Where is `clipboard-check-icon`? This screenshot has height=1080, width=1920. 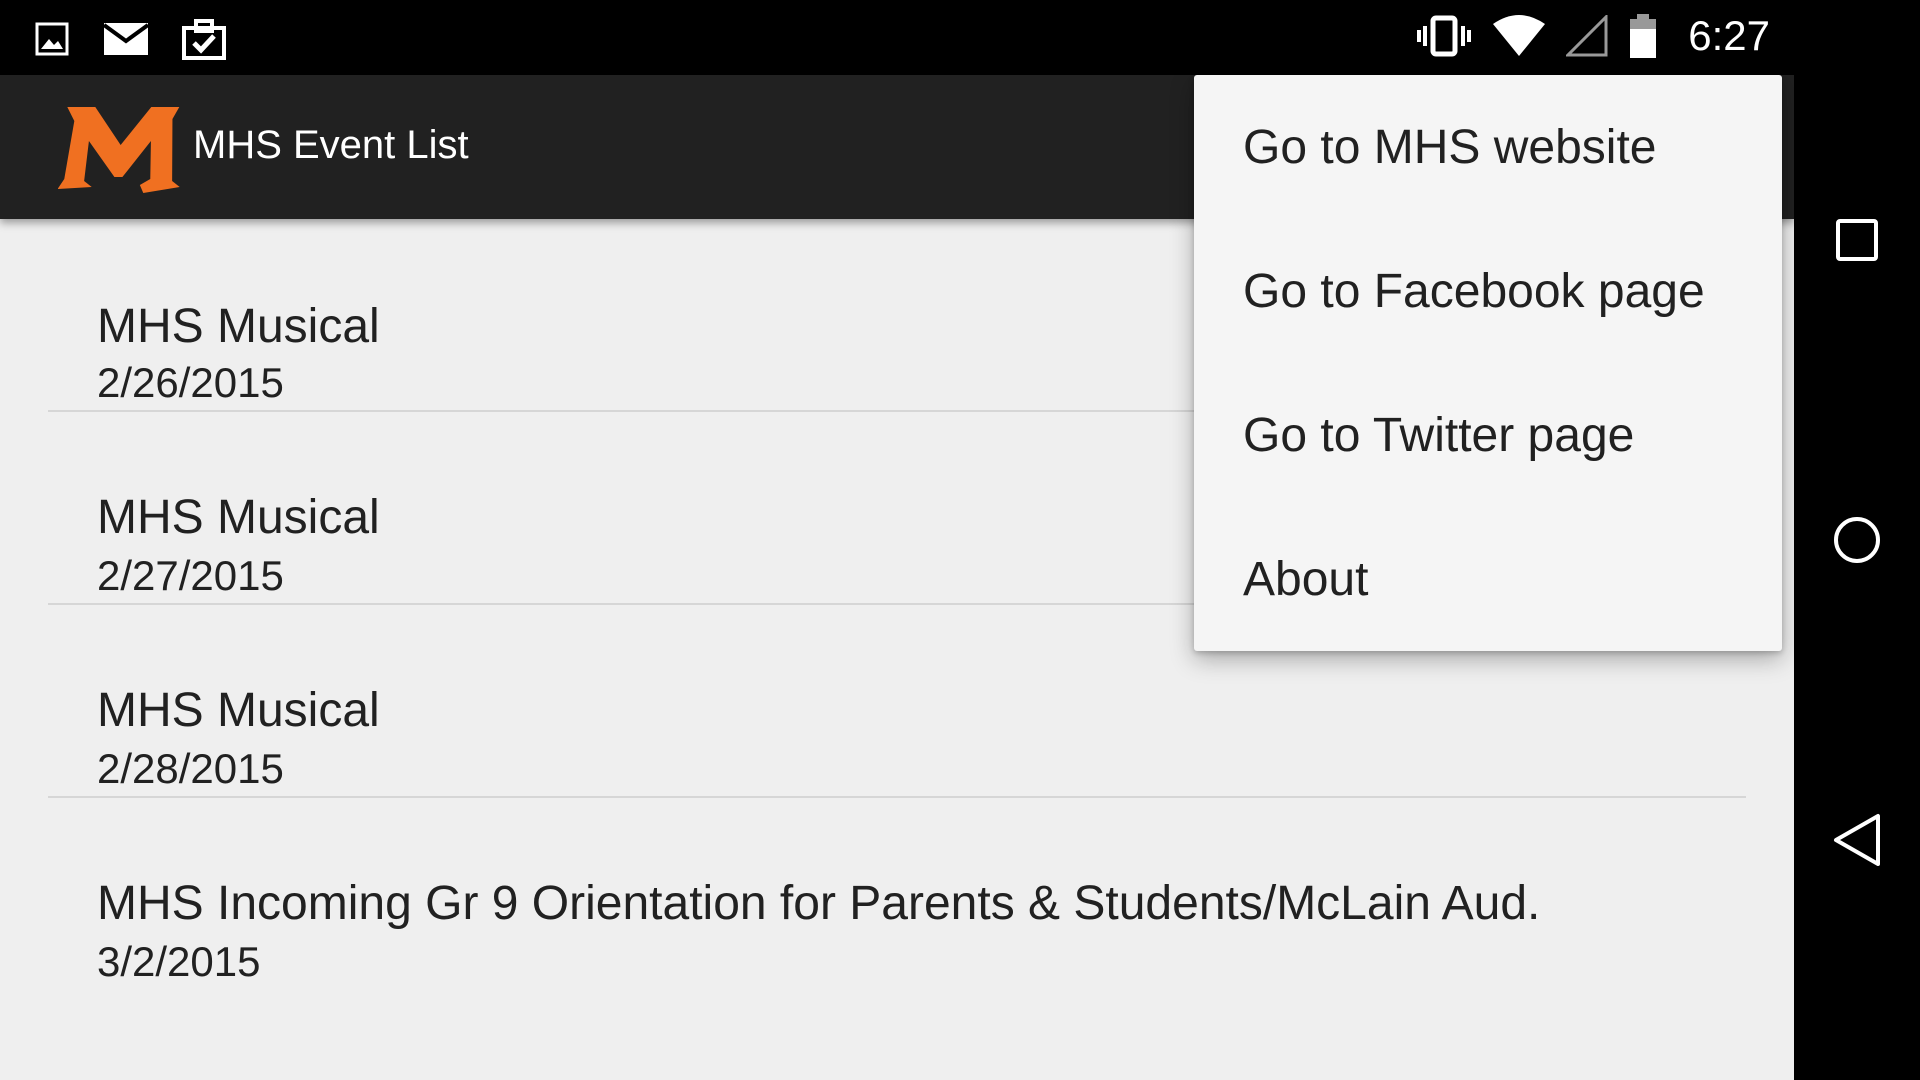
clipboard-check-icon is located at coordinates (204, 39).